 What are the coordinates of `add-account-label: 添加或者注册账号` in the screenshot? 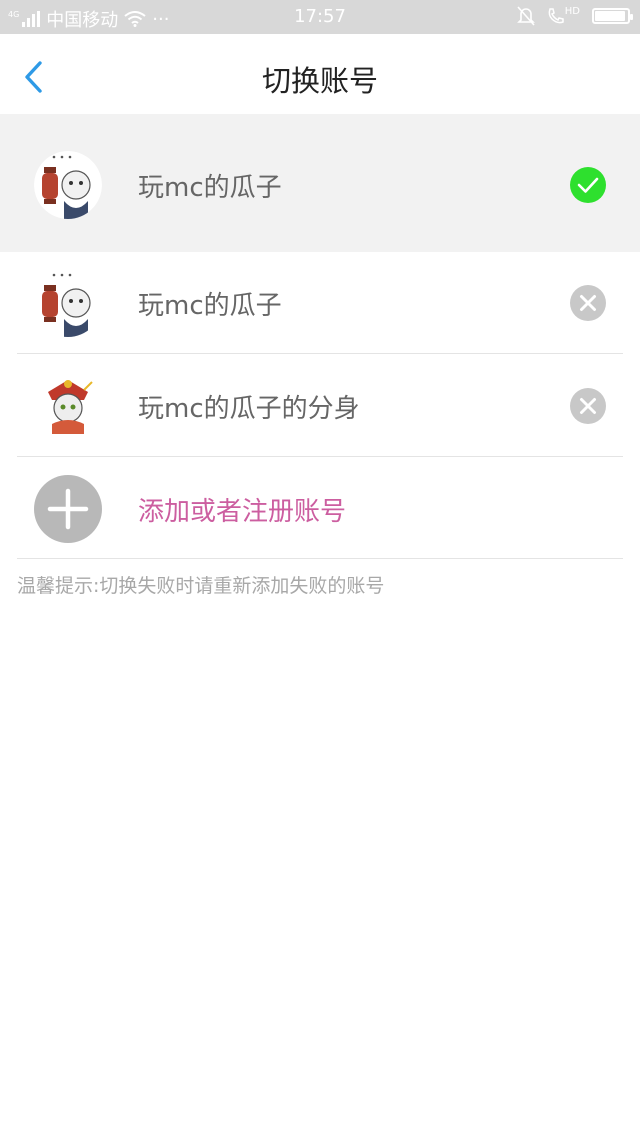 It's located at (242, 509).